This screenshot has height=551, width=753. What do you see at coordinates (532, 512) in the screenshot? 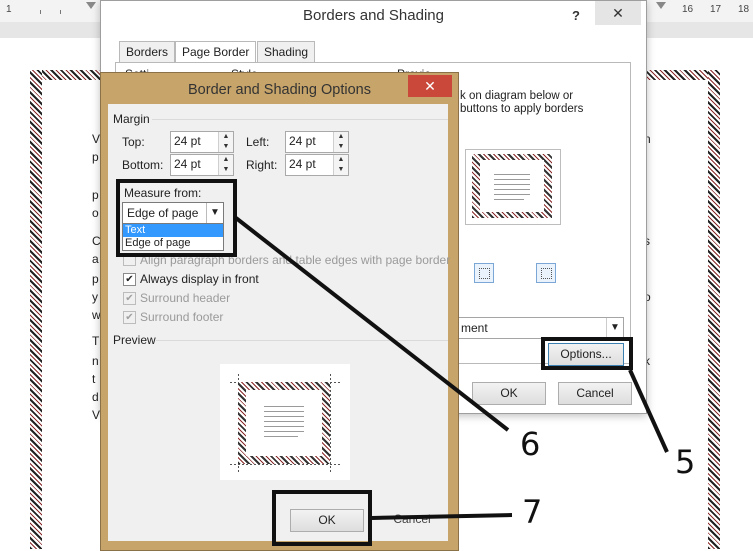
I see `annotation-number-7: 7` at bounding box center [532, 512].